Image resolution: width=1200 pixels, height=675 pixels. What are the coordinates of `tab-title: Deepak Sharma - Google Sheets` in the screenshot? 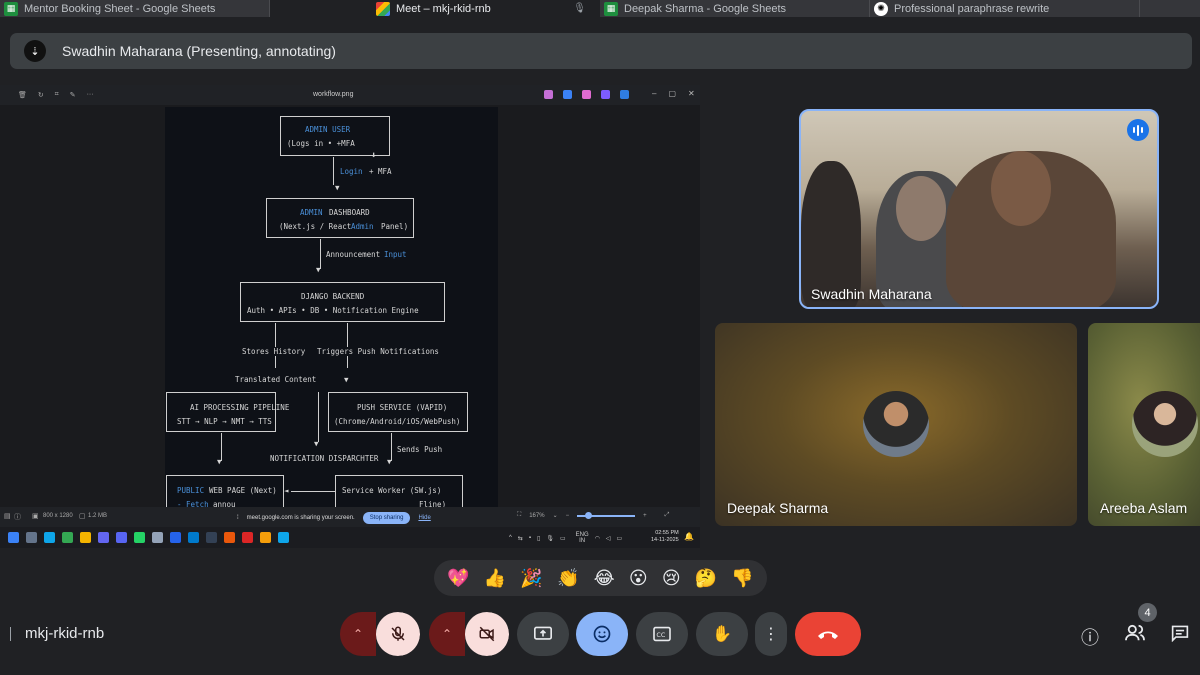 It's located at (705, 8).